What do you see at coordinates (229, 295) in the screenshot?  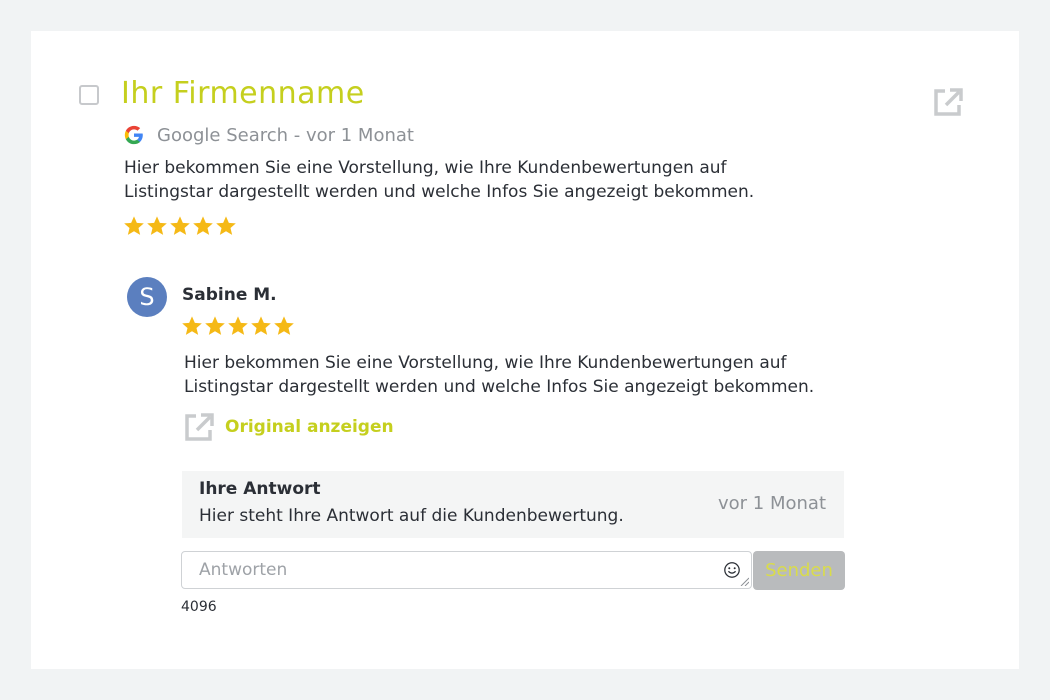 I see `author-name: Sabine M.` at bounding box center [229, 295].